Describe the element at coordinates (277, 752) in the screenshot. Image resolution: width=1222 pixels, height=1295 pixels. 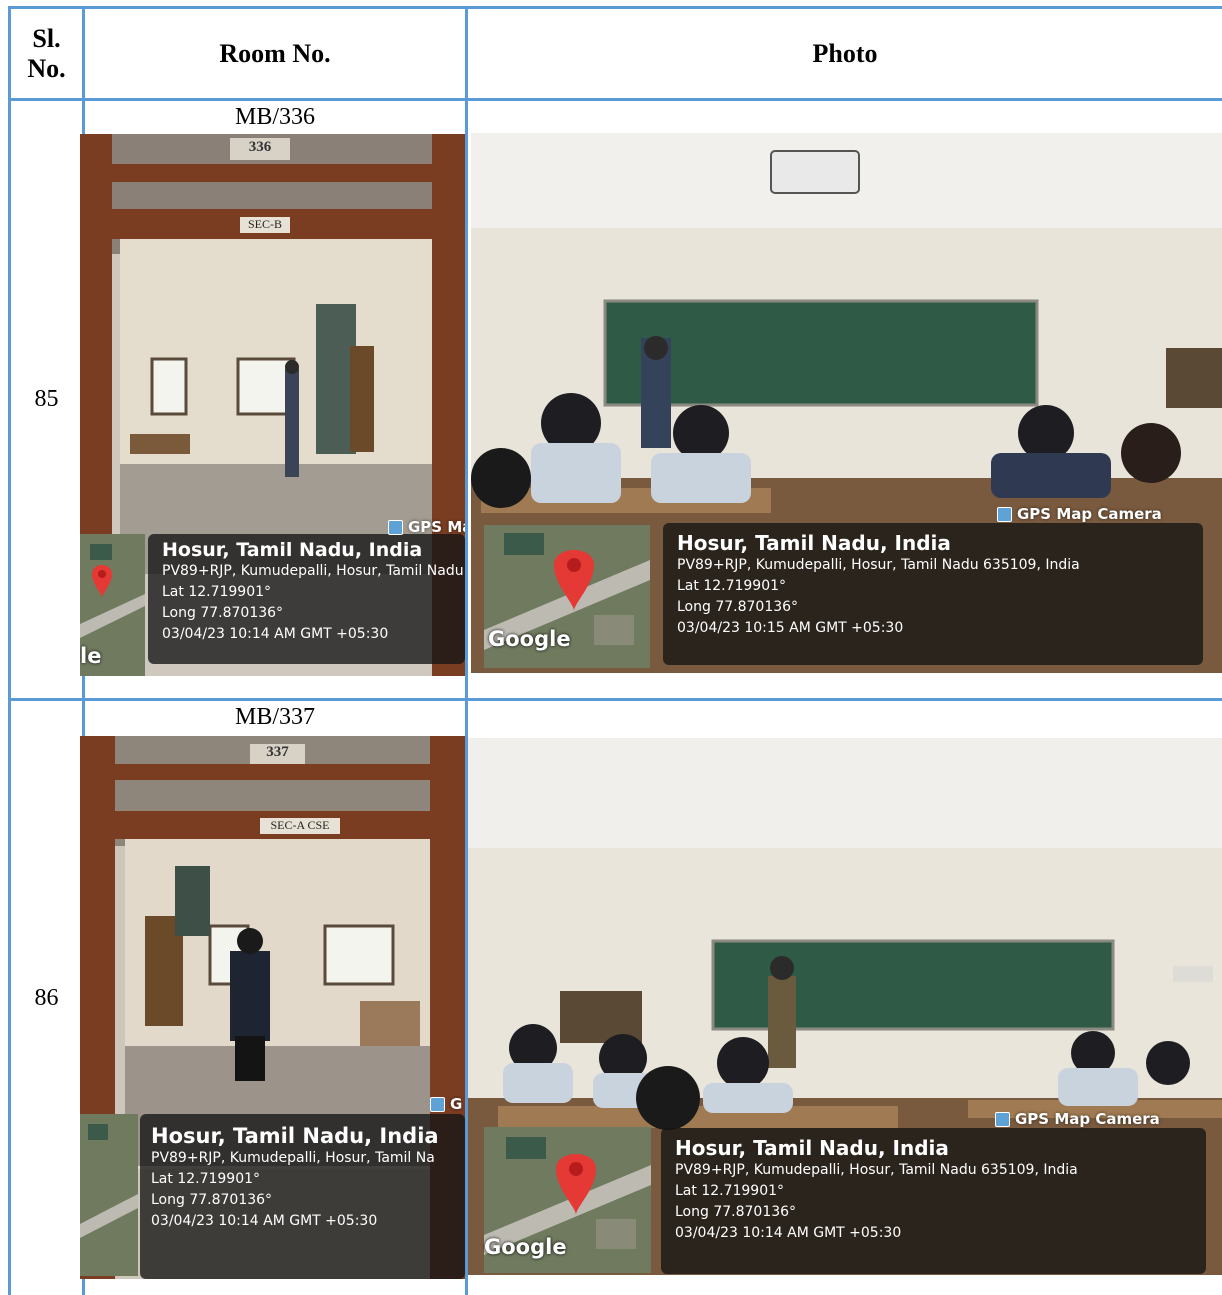
I see `door-number-sign: 337` at that location.